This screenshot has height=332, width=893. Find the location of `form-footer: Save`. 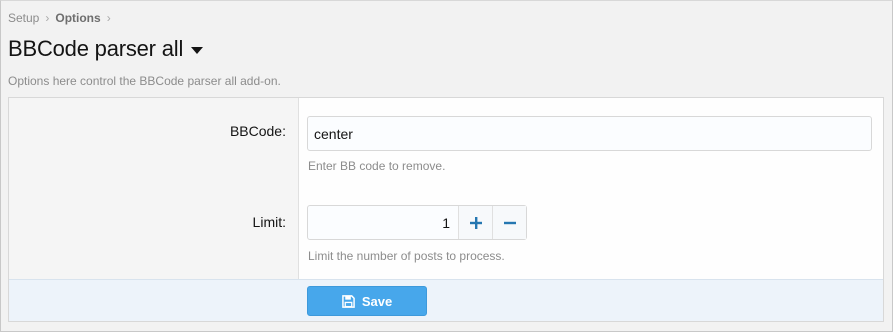

form-footer: Save is located at coordinates (446, 300).